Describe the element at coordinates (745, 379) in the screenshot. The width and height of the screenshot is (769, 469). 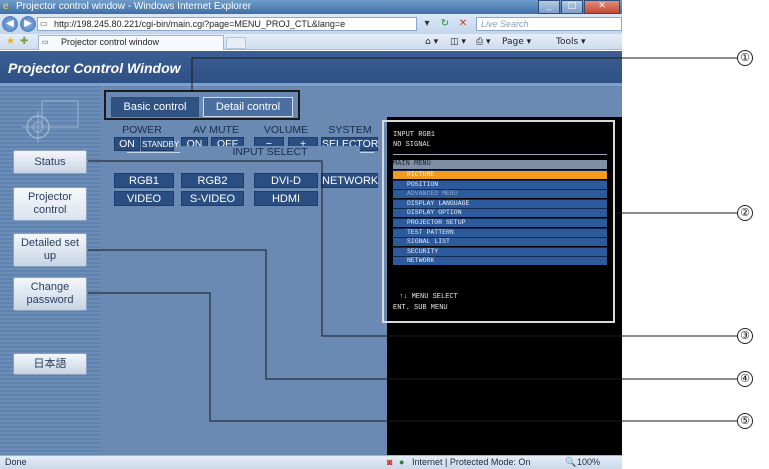
I see `callout-4: ④` at that location.